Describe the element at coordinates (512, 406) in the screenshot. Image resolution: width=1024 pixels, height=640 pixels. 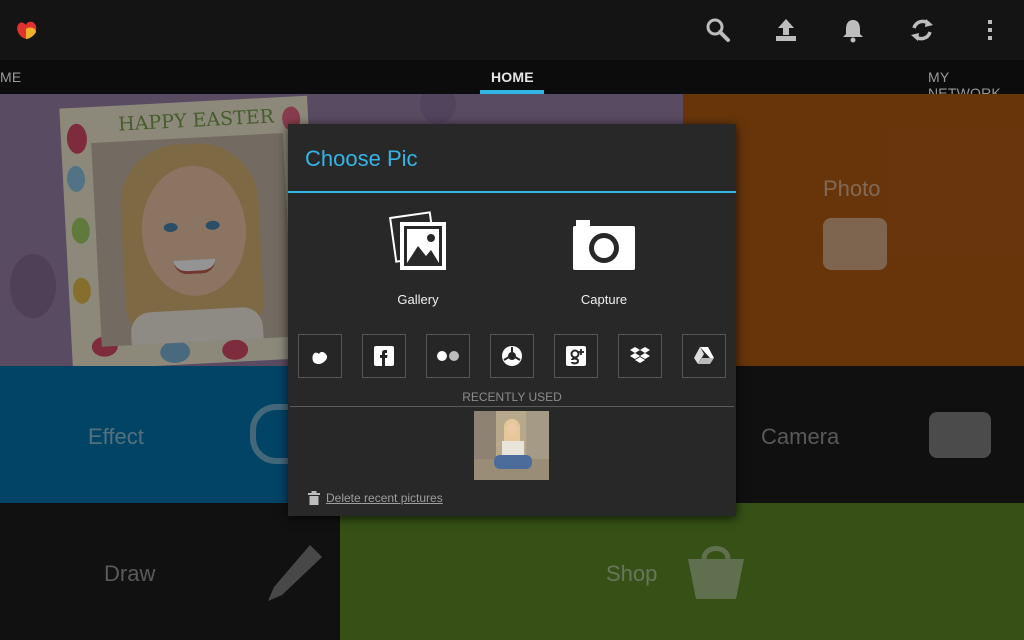
I see `recently-used-divider` at that location.